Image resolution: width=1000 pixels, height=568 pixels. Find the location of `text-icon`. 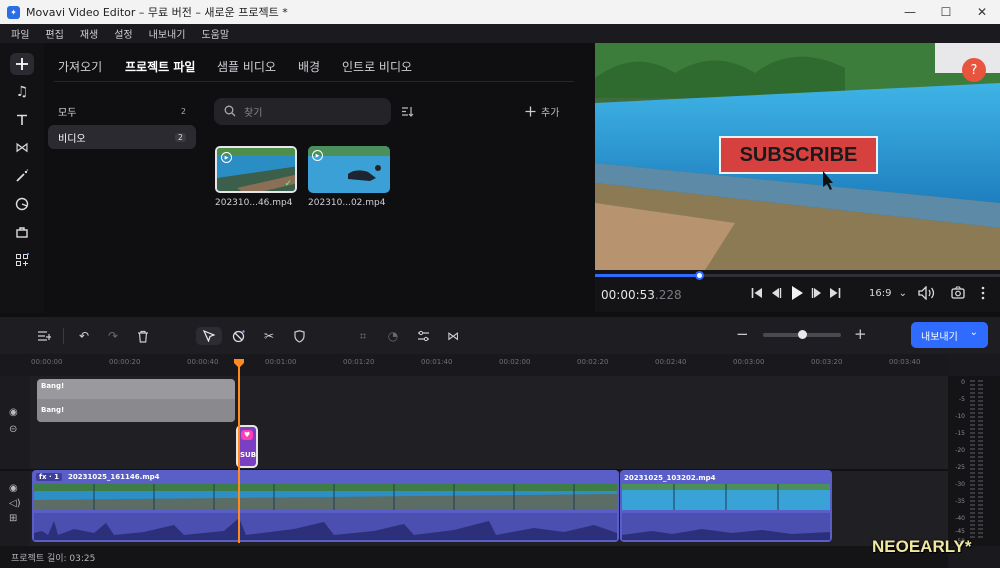

text-icon is located at coordinates (22, 120).